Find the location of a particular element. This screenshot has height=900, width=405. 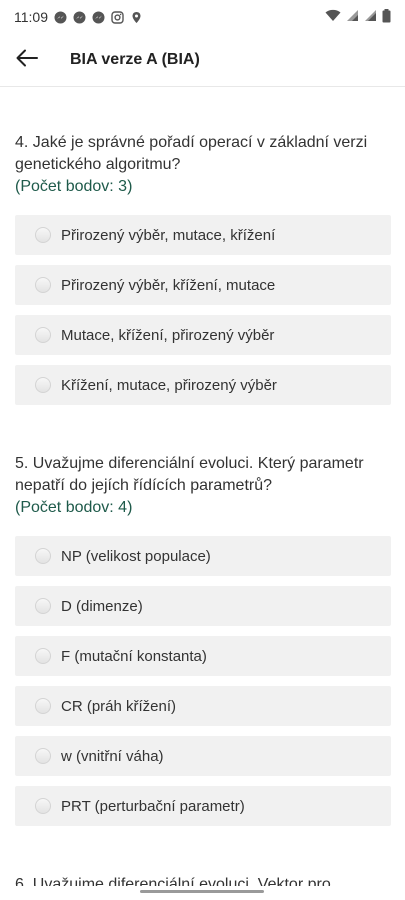

status-right is located at coordinates (358, 17).